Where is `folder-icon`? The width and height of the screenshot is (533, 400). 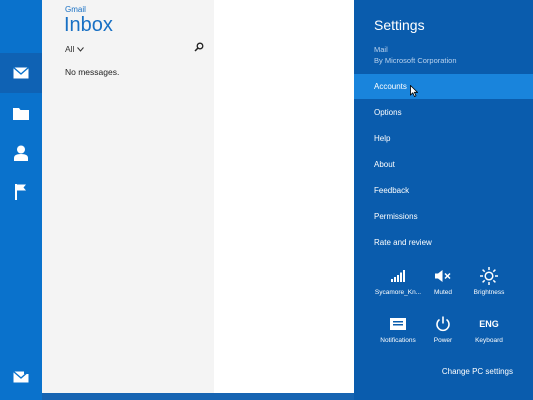 folder-icon is located at coordinates (21, 113).